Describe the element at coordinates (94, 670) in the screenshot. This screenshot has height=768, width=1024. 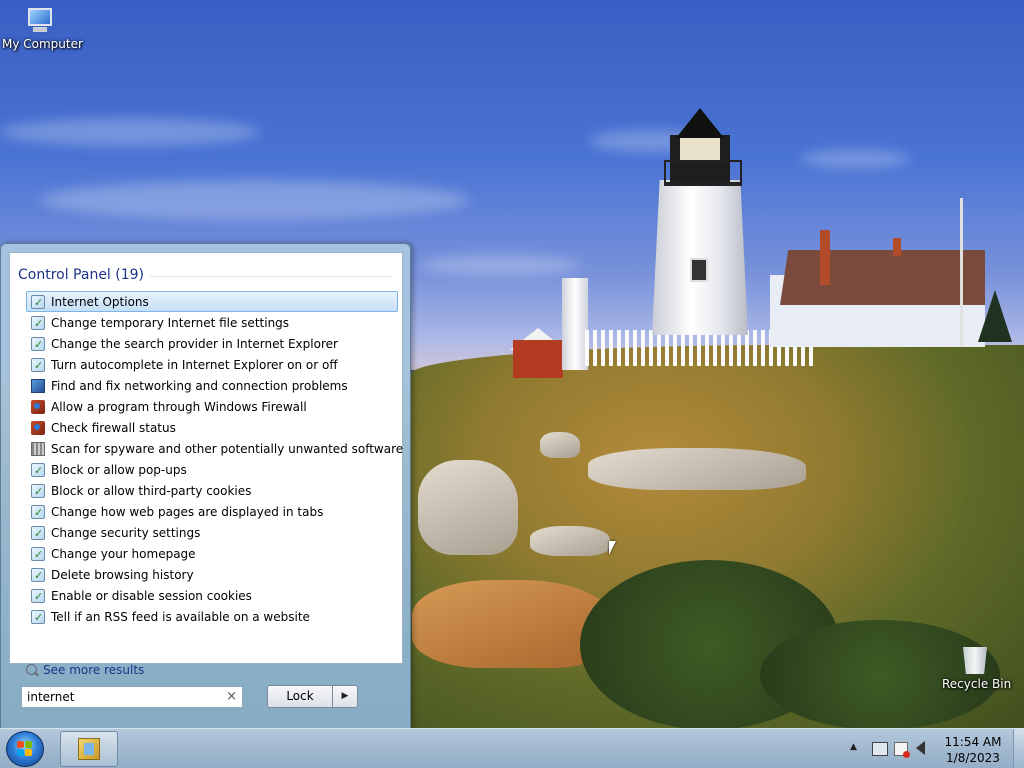
I see `see-more-label: See more results` at that location.